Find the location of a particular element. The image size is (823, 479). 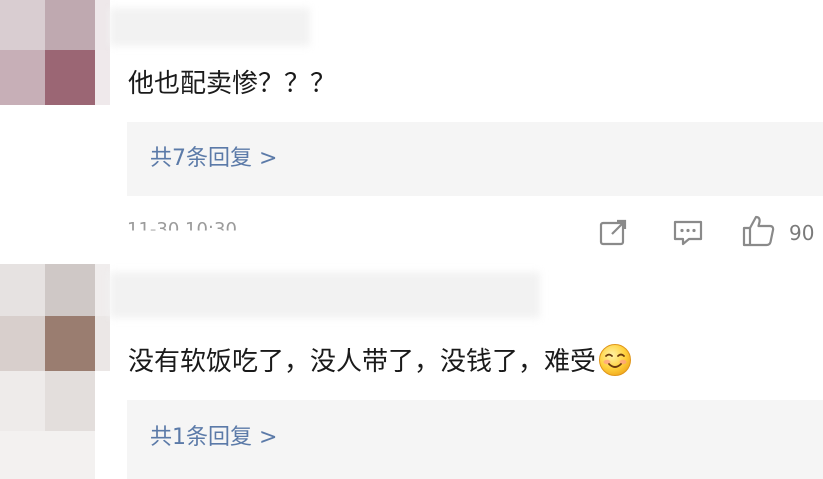

timestamp: 11-30 10:30 is located at coordinates (182, 229).